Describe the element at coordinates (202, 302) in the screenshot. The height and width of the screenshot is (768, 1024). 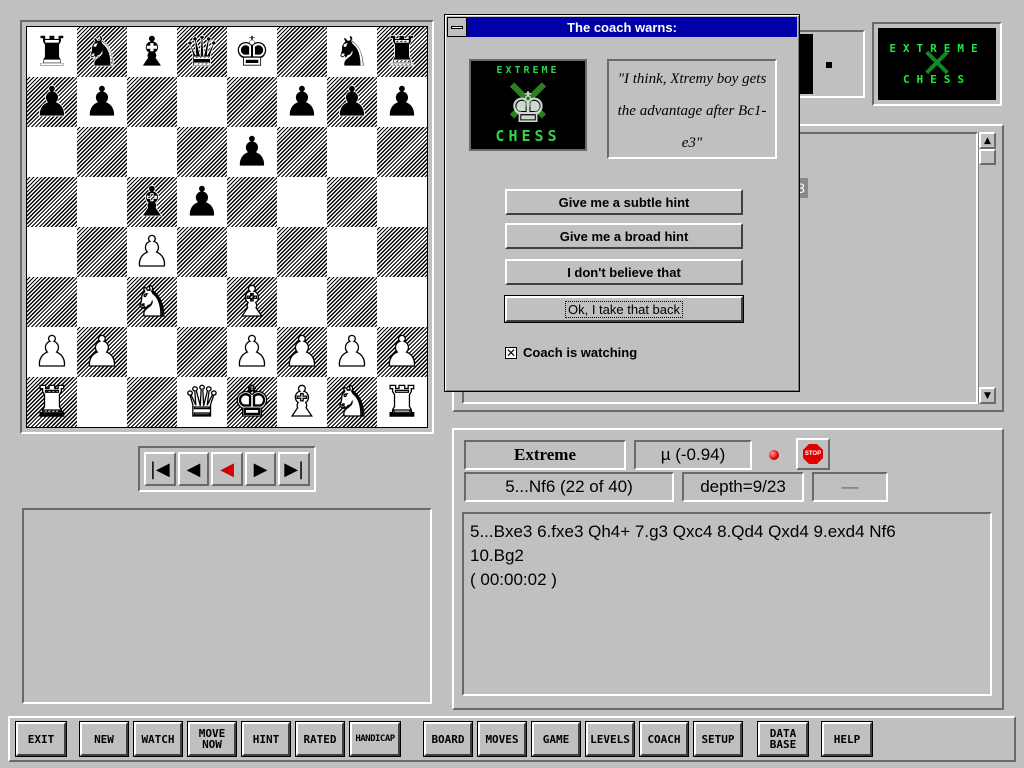
I see `square-d3` at that location.